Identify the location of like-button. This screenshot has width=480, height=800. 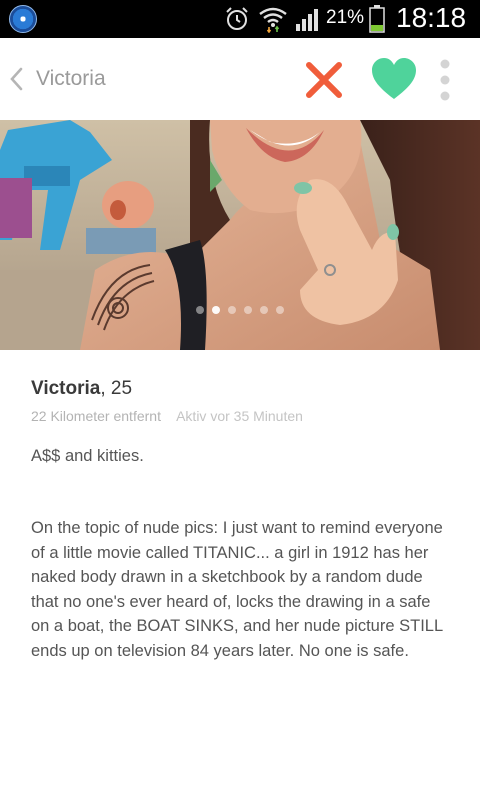
(394, 79).